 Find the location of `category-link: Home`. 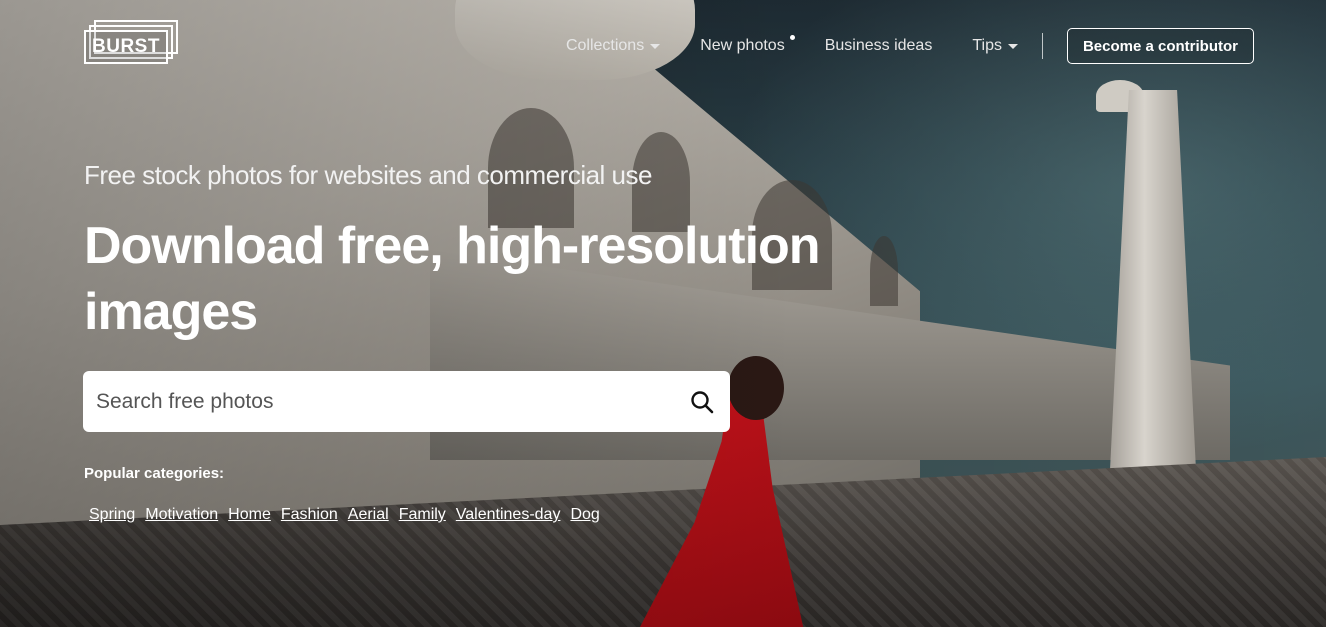

category-link: Home is located at coordinates (249, 515).